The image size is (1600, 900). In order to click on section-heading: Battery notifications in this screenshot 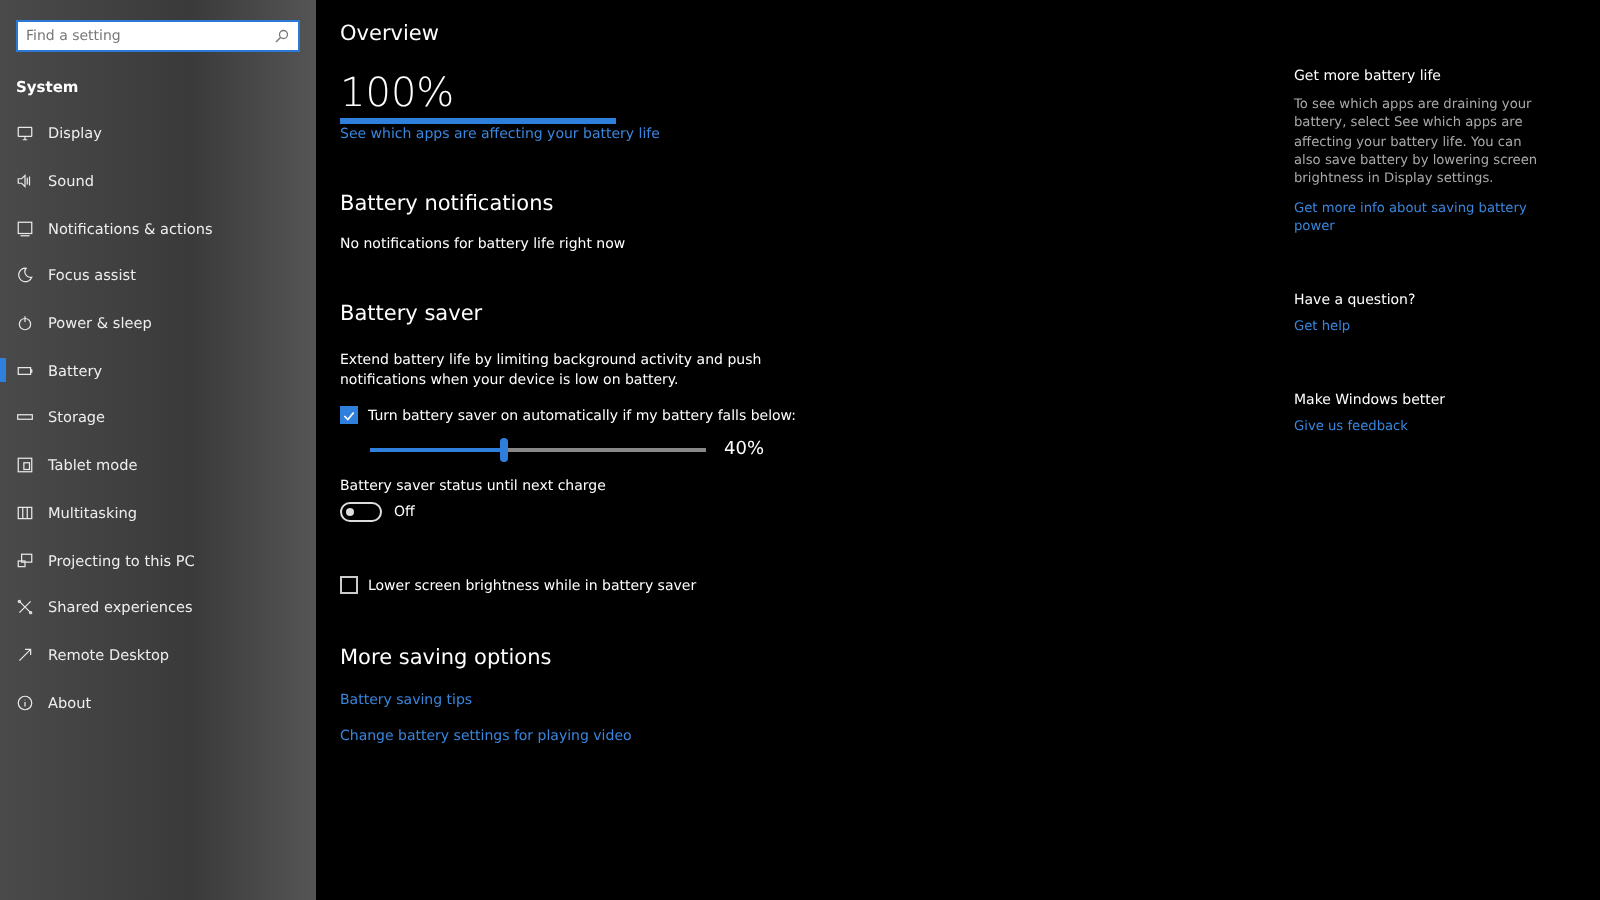, I will do `click(447, 204)`.